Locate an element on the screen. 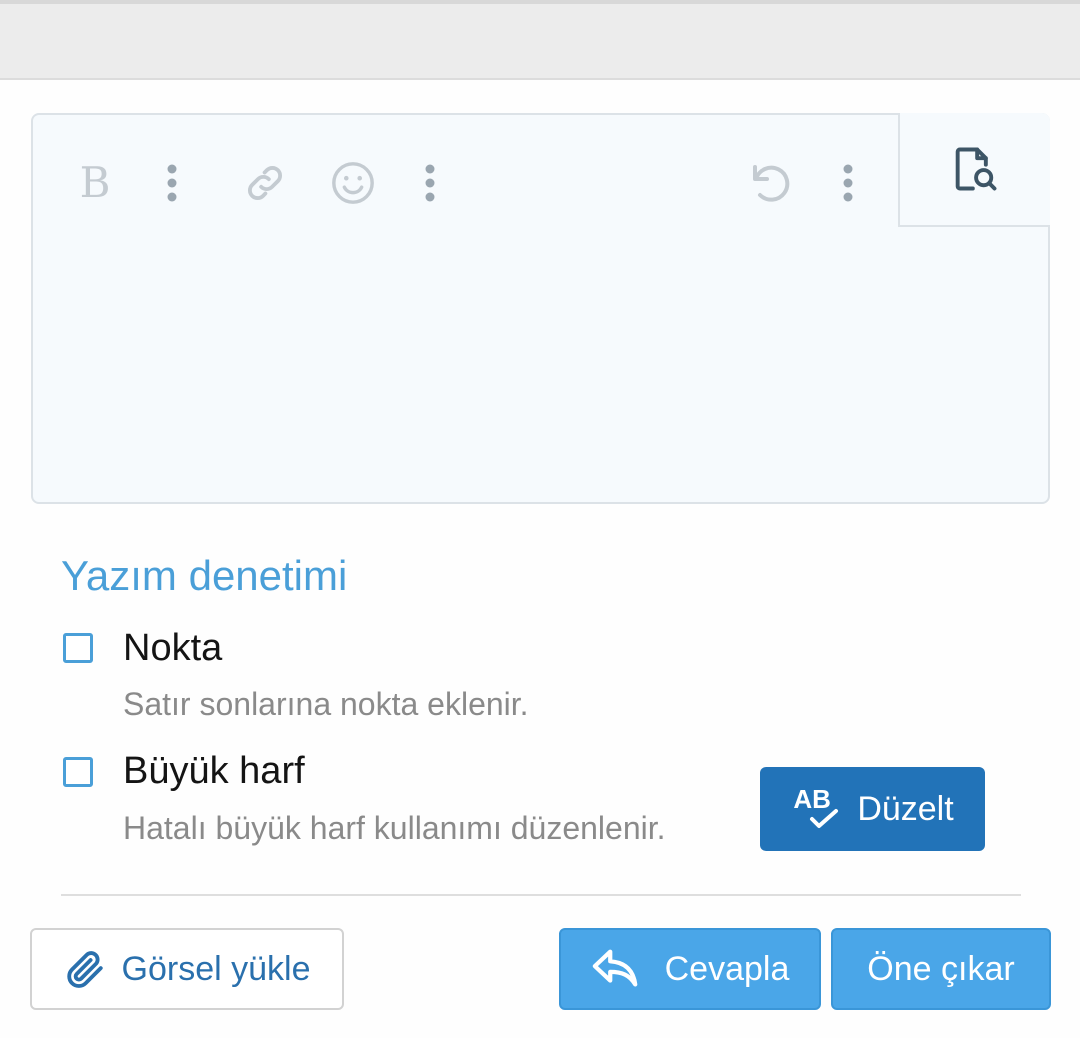 Image resolution: width=1080 pixels, height=1038 pixels. option-description-nokta: Satır sonlarına nokta eklenir. is located at coordinates (326, 704).